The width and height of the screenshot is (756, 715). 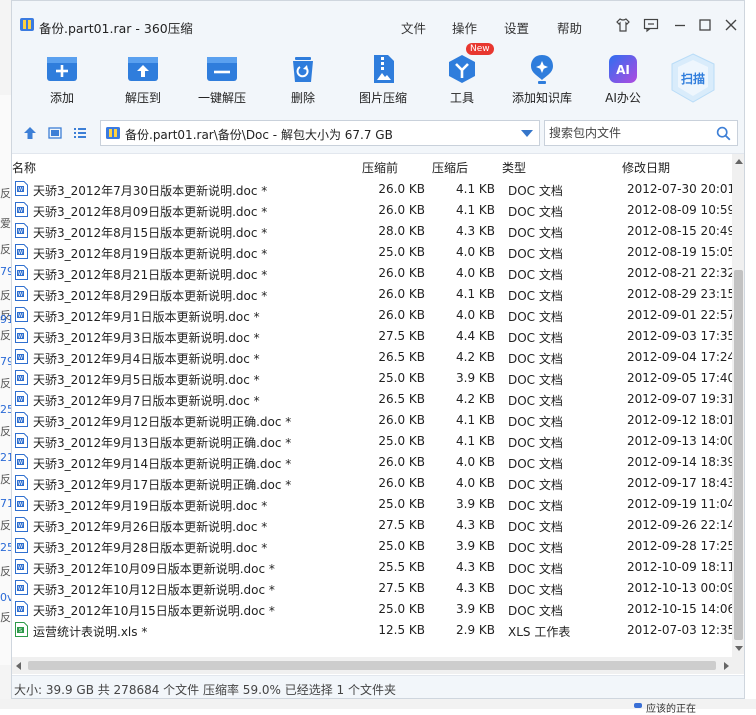 What do you see at coordinates (221, 98) in the screenshot?
I see `one-click-extract-label: 一键解压` at bounding box center [221, 98].